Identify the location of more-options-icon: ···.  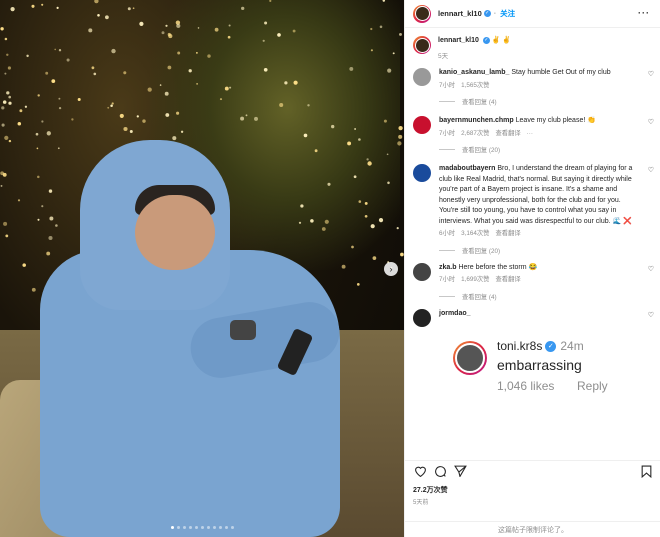
(644, 13).